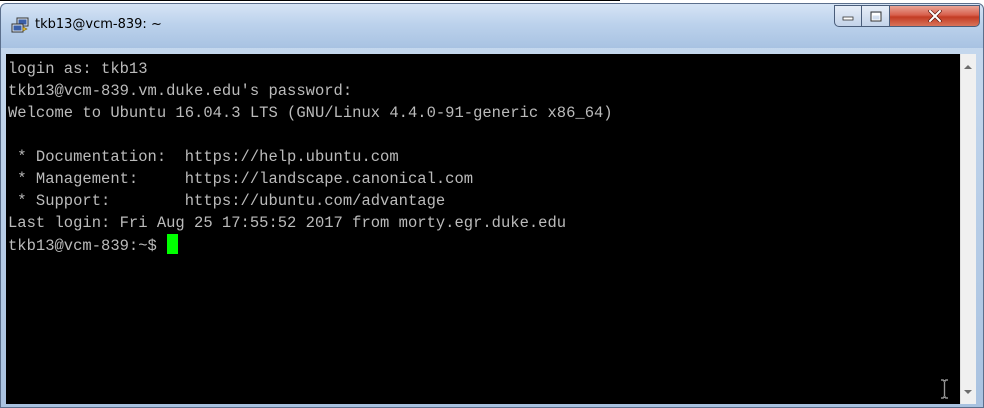  I want to click on minimize-button, so click(848, 16).